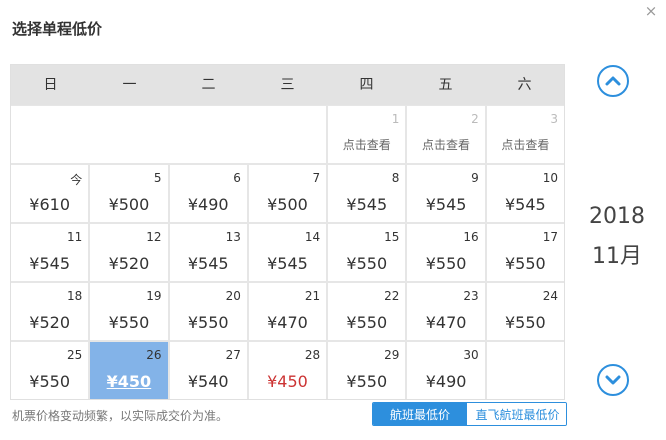  I want to click on next-month-button, so click(613, 380).